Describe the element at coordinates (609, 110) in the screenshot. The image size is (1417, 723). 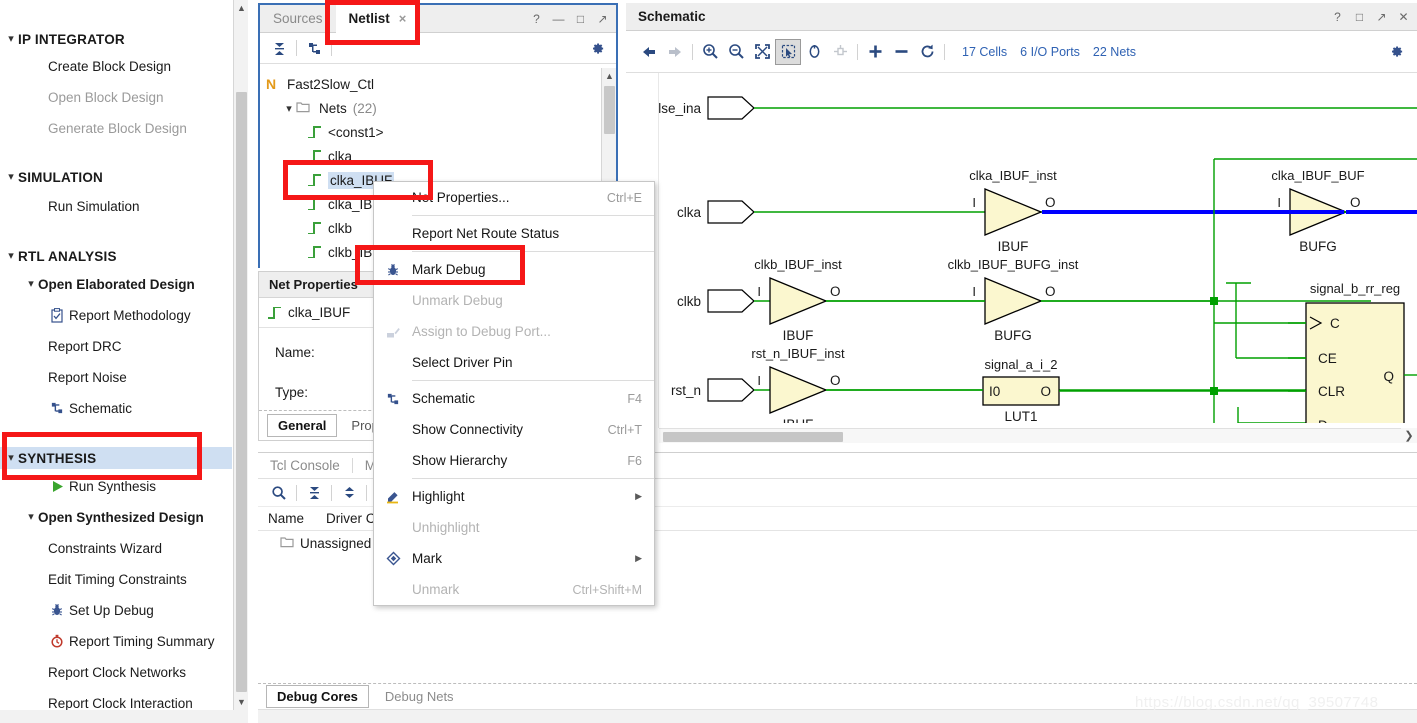
I see `netlist-scroll-thumb` at that location.